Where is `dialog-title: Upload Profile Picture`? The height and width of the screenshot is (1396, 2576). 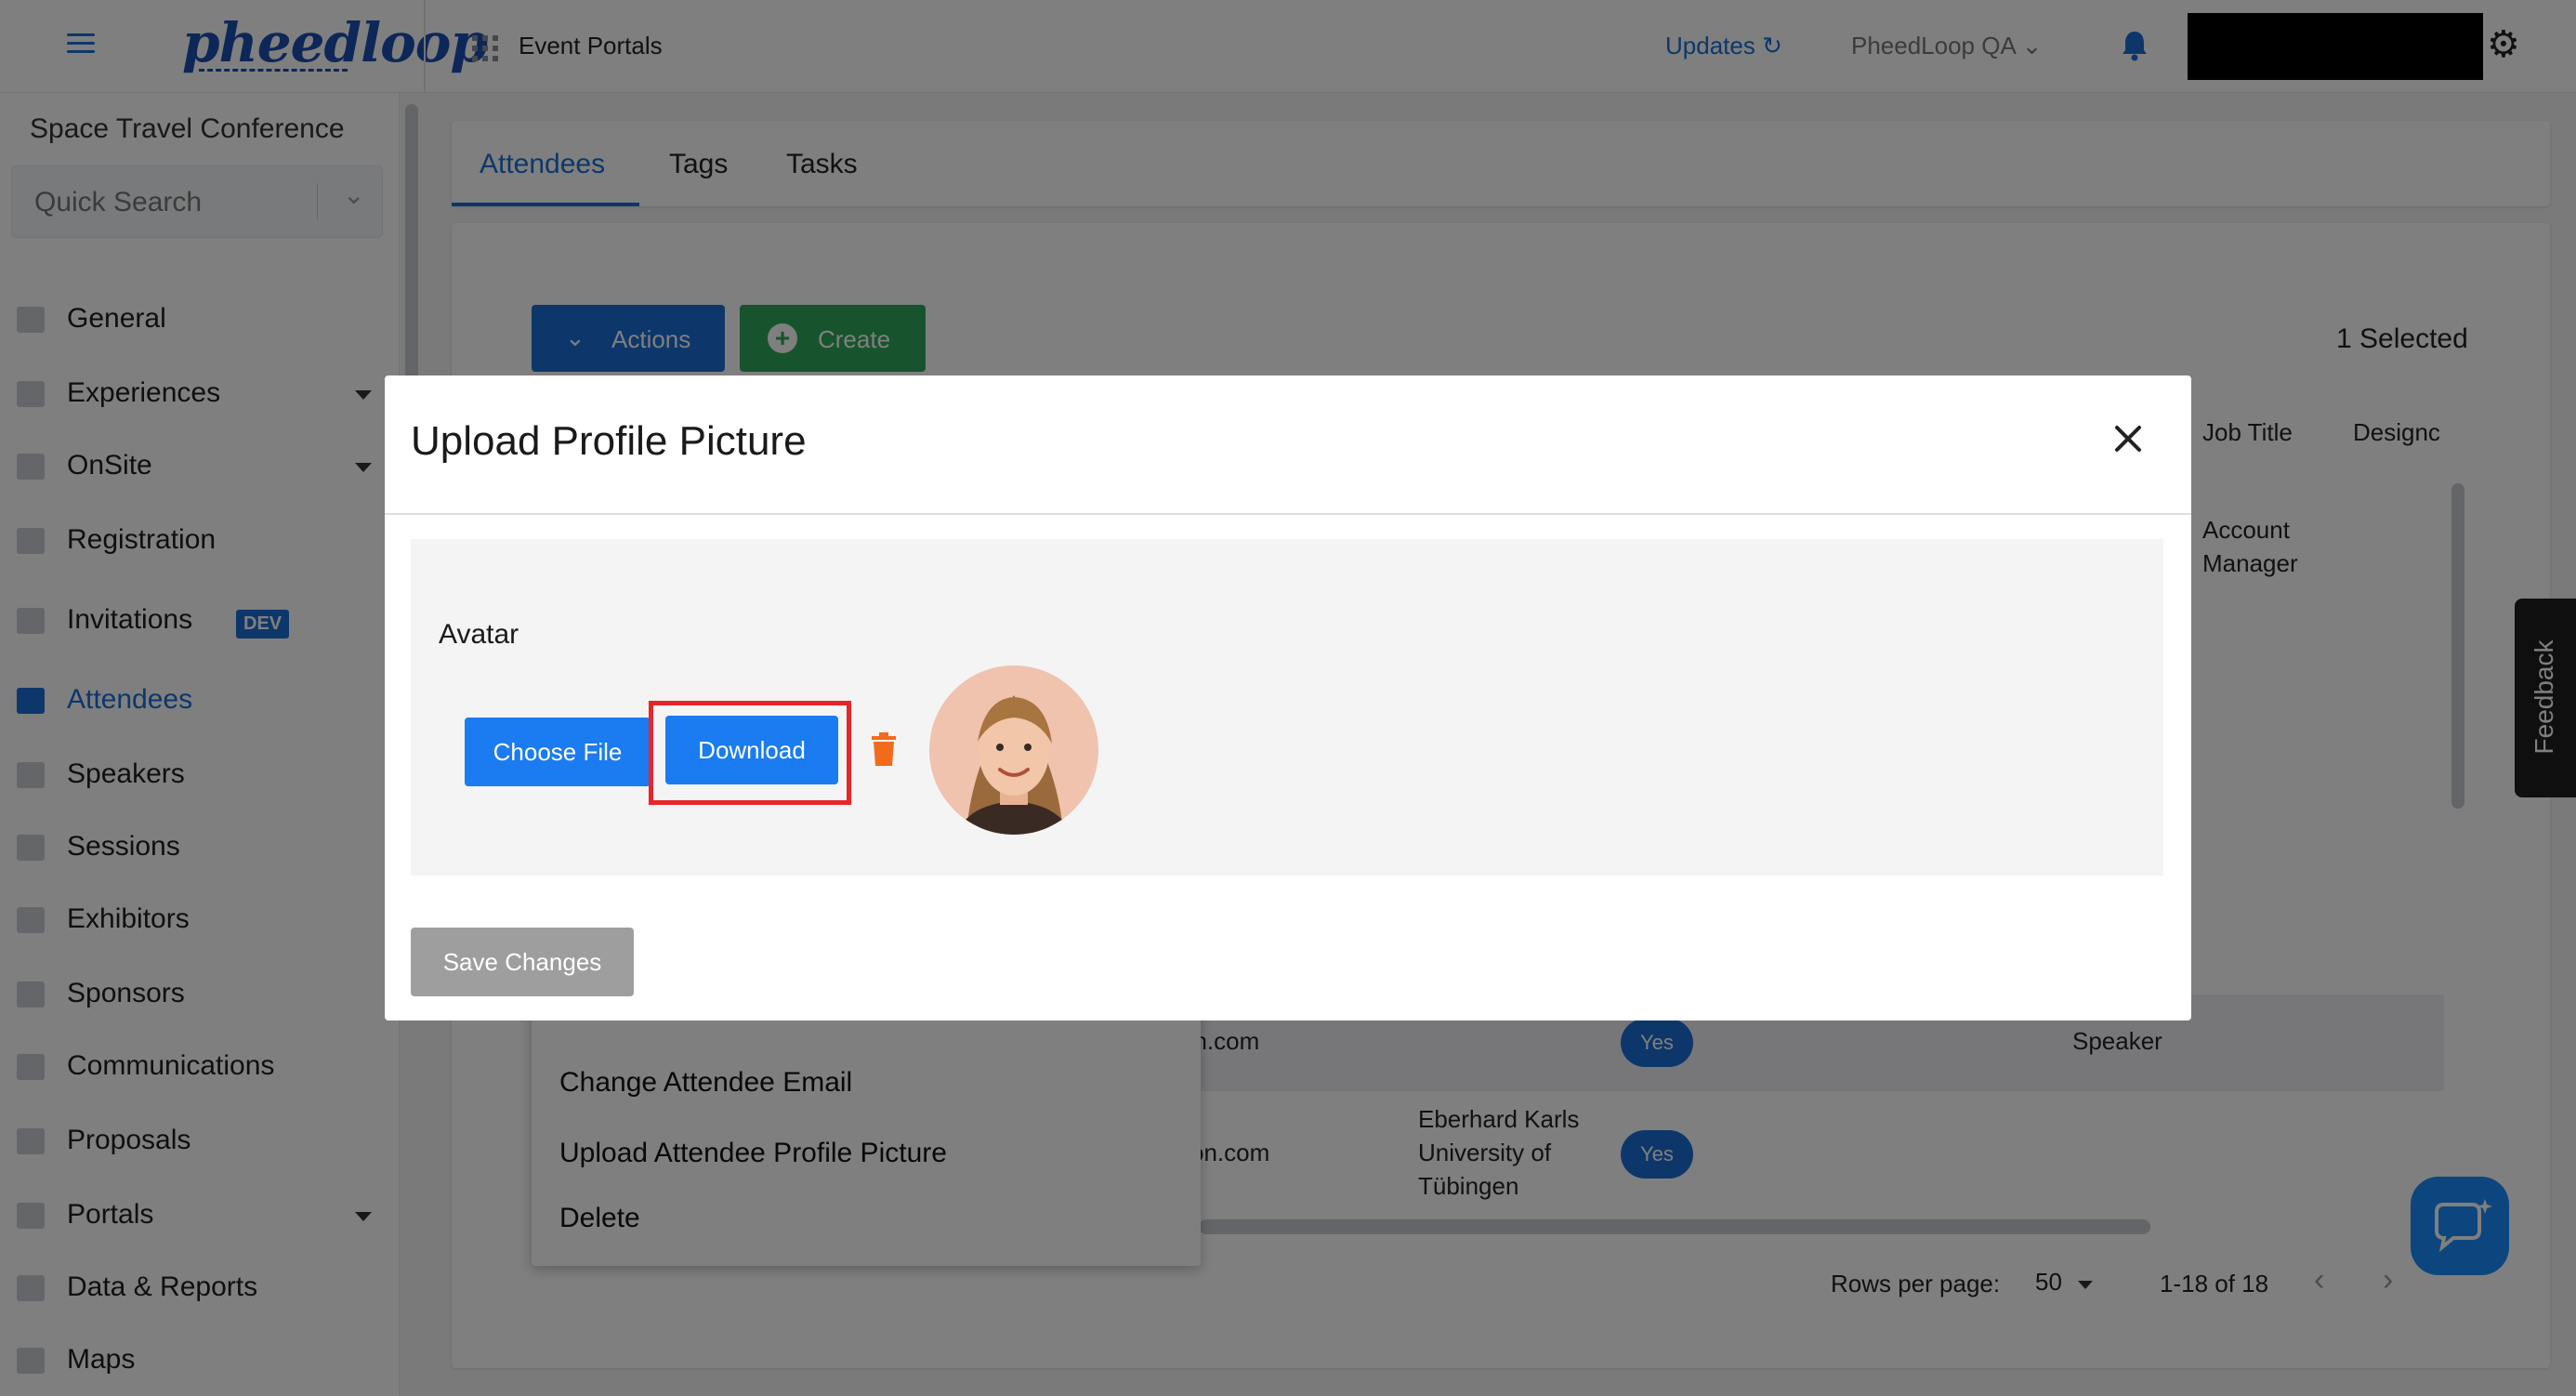
dialog-title: Upload Profile Picture is located at coordinates (609, 441).